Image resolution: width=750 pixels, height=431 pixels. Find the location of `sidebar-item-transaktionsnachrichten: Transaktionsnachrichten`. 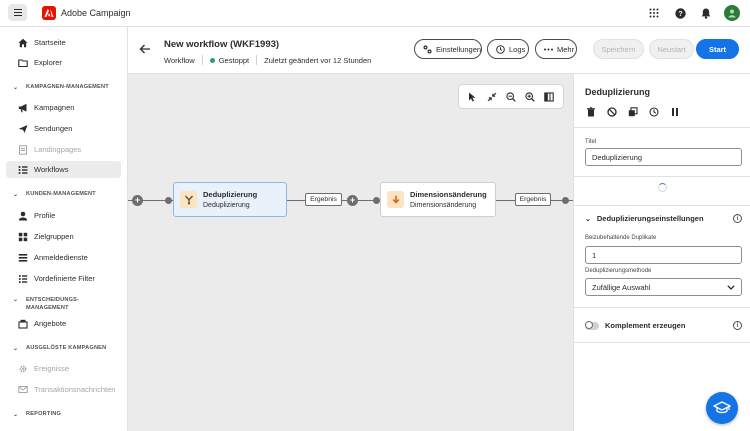

sidebar-item-transaktionsnachrichten: Transaktionsnachrichten is located at coordinates (63, 389).